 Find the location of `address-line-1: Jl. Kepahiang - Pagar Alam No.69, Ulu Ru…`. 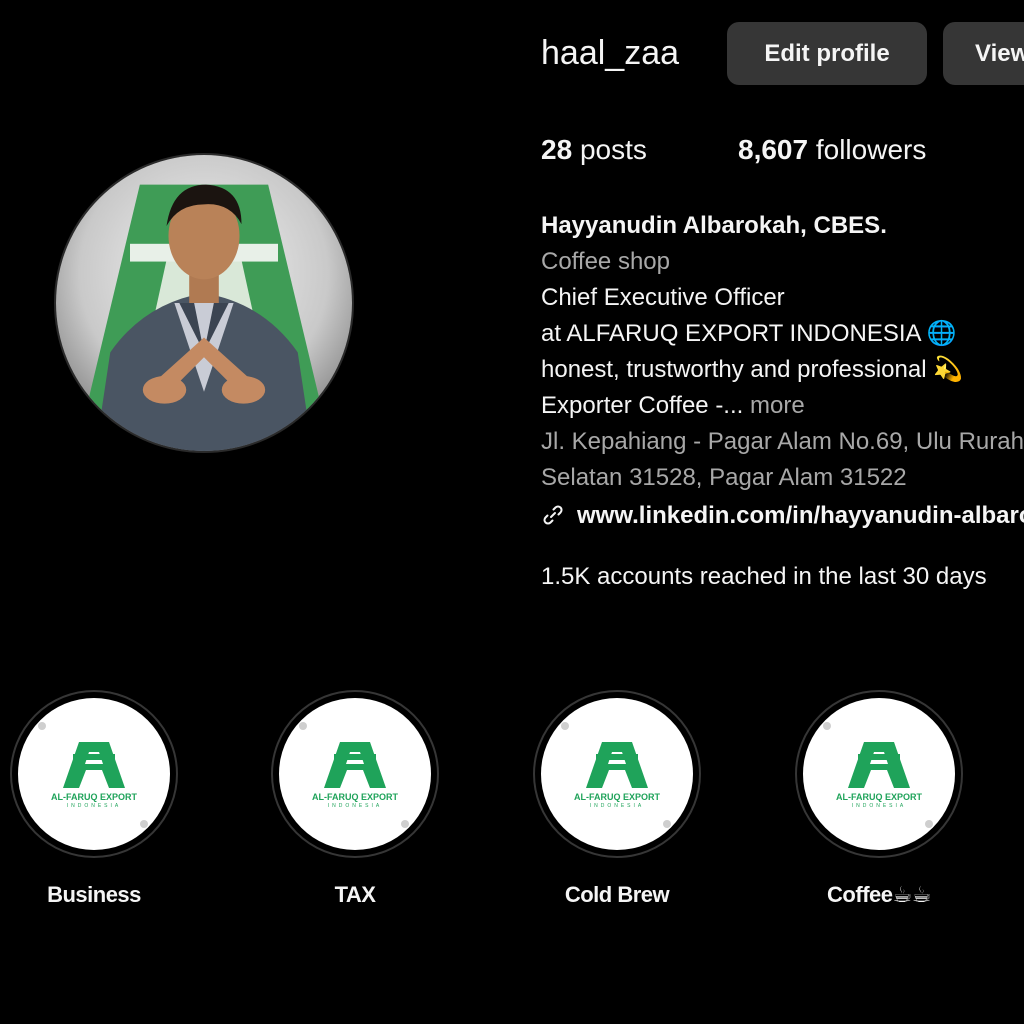

address-line-1: Jl. Kepahiang - Pagar Alam No.69, Ulu Ru… is located at coordinates (782, 442).